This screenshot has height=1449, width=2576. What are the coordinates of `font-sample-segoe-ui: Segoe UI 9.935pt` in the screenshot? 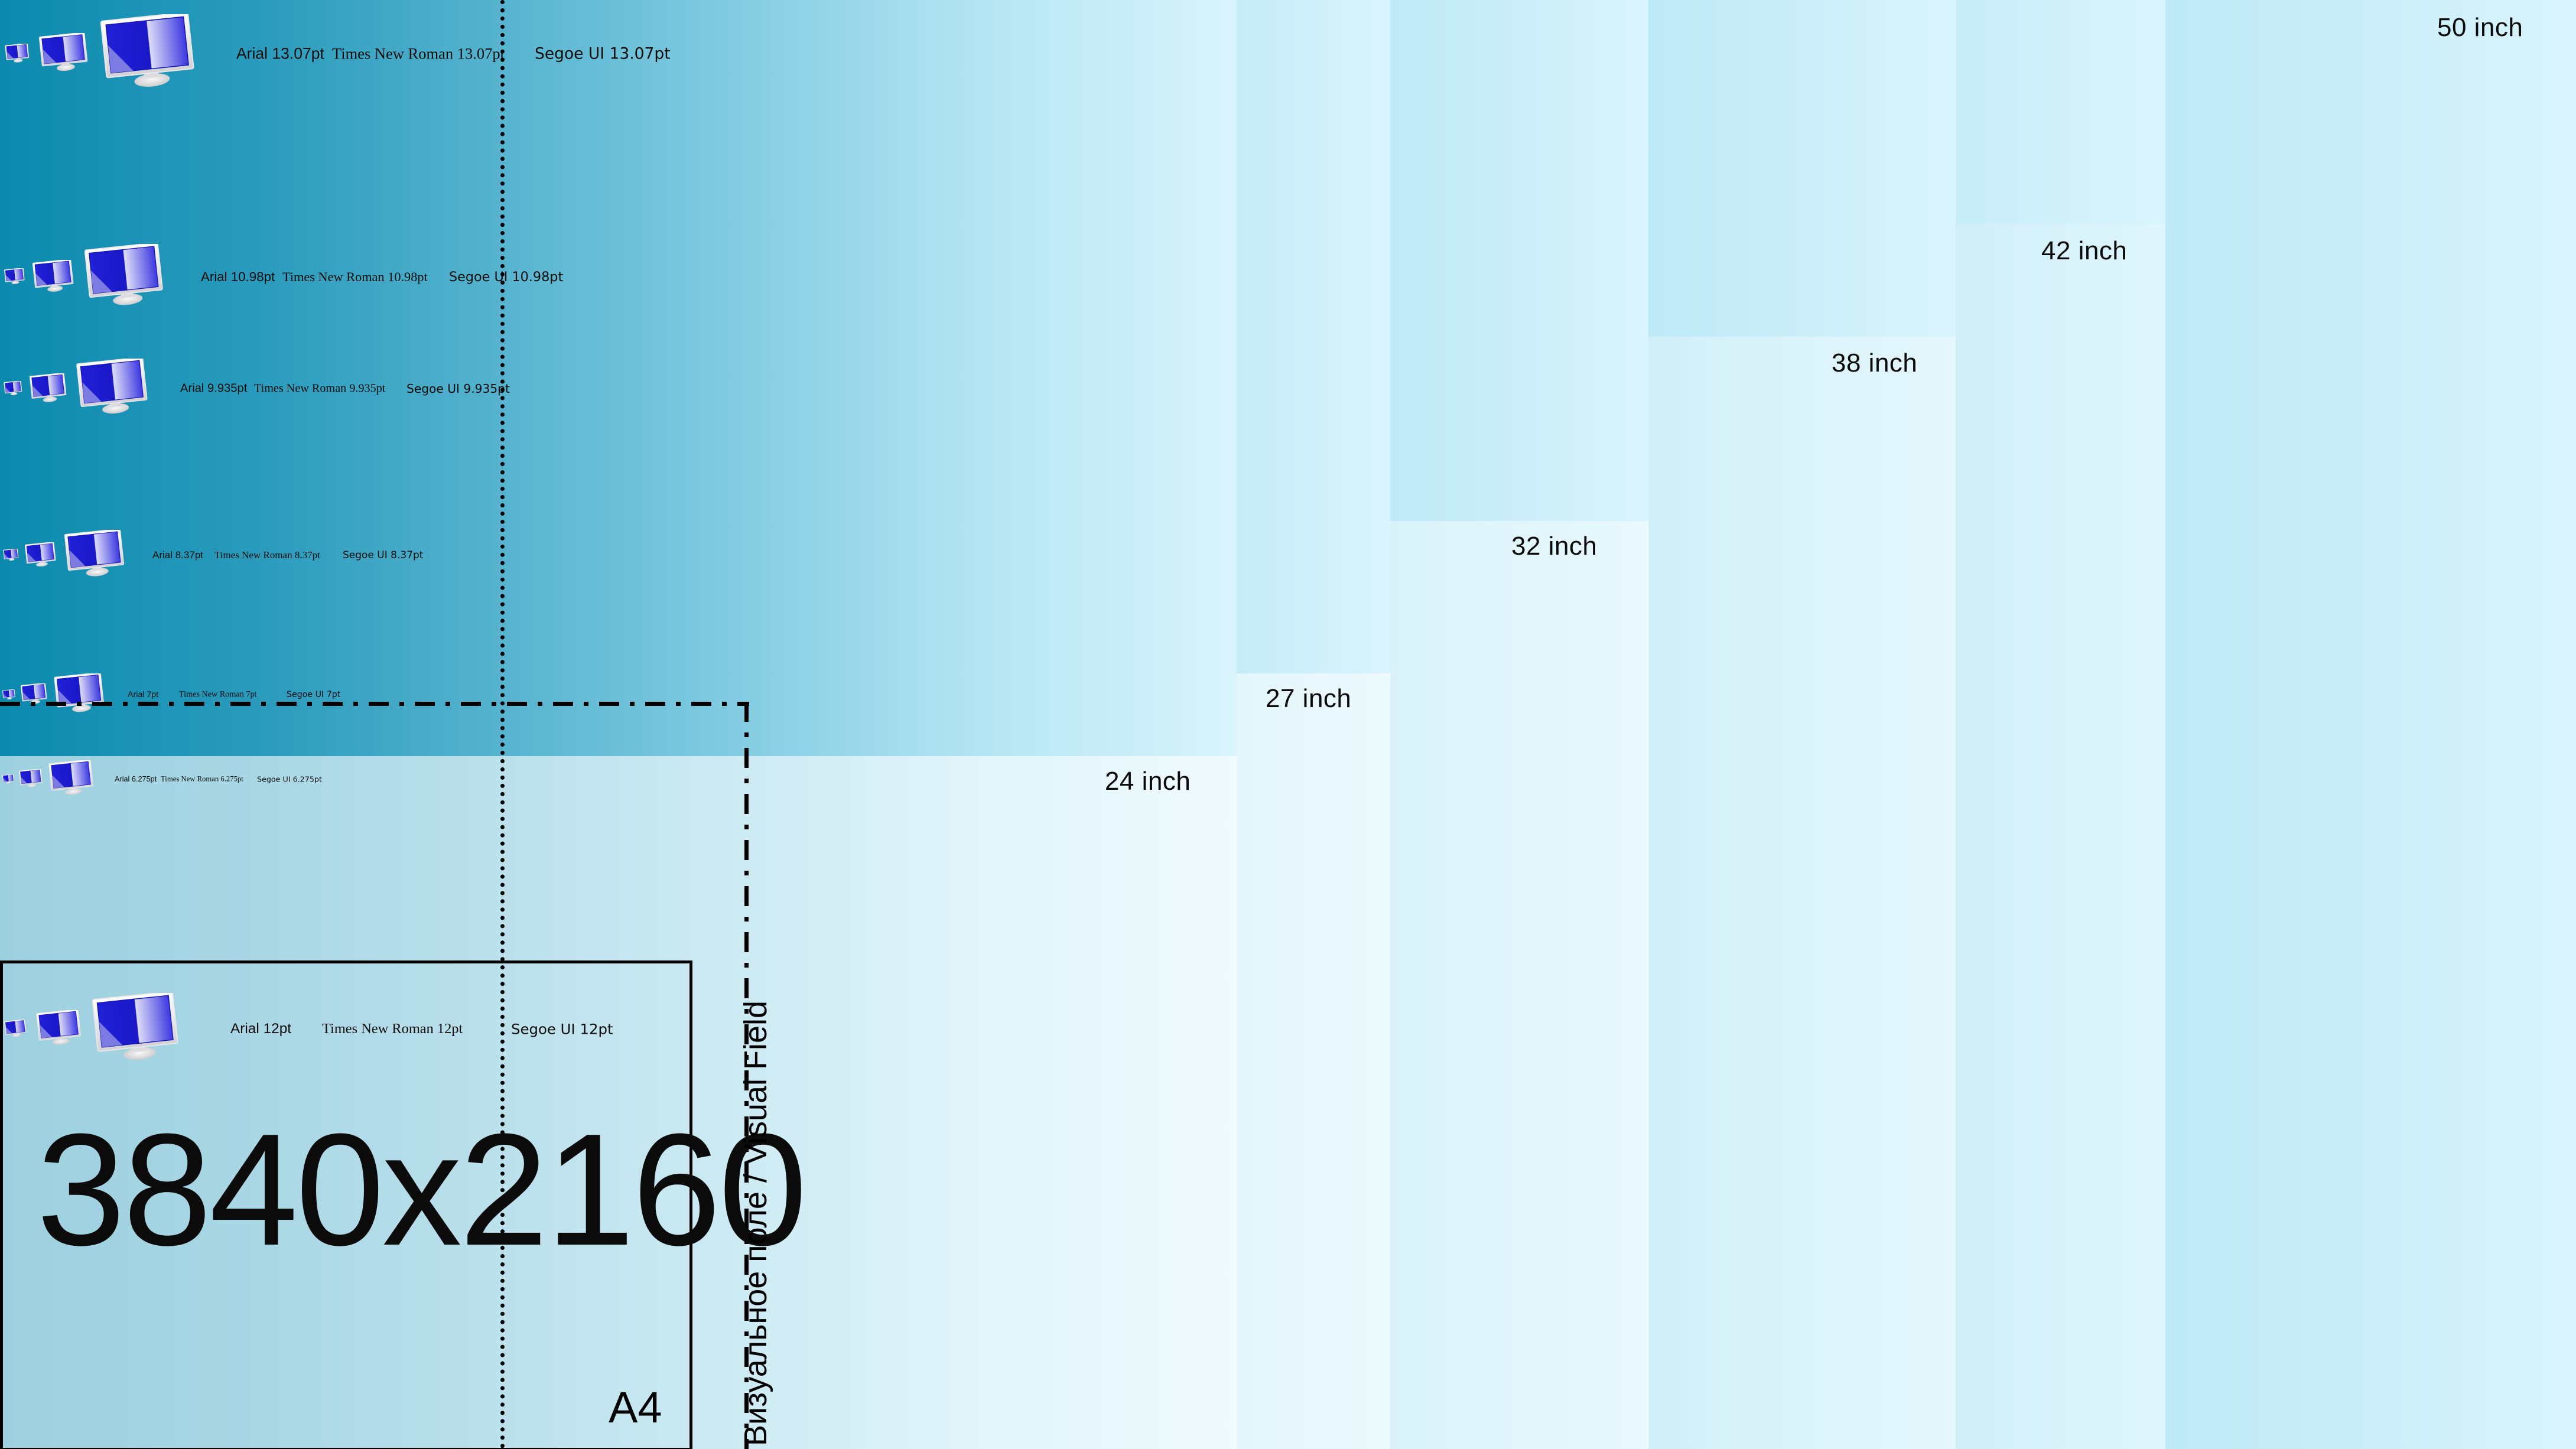 It's located at (458, 389).